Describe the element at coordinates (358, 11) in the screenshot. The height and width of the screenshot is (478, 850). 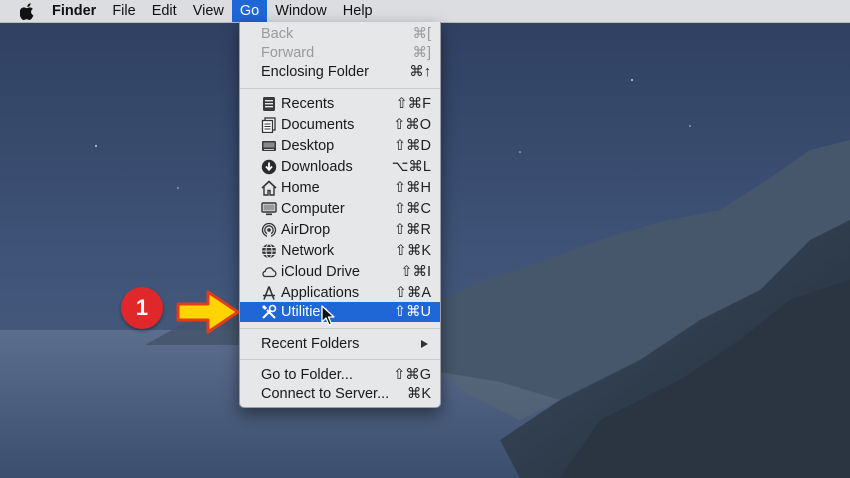
I see `menu-help: Help` at that location.